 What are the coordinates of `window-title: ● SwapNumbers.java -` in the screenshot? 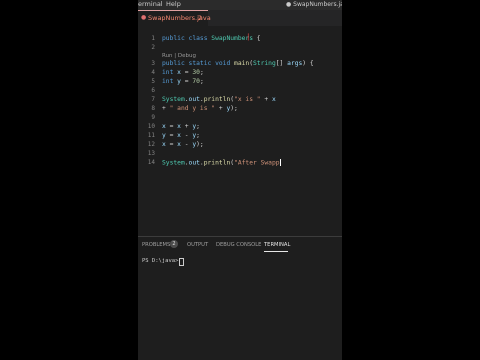 It's located at (314, 4).